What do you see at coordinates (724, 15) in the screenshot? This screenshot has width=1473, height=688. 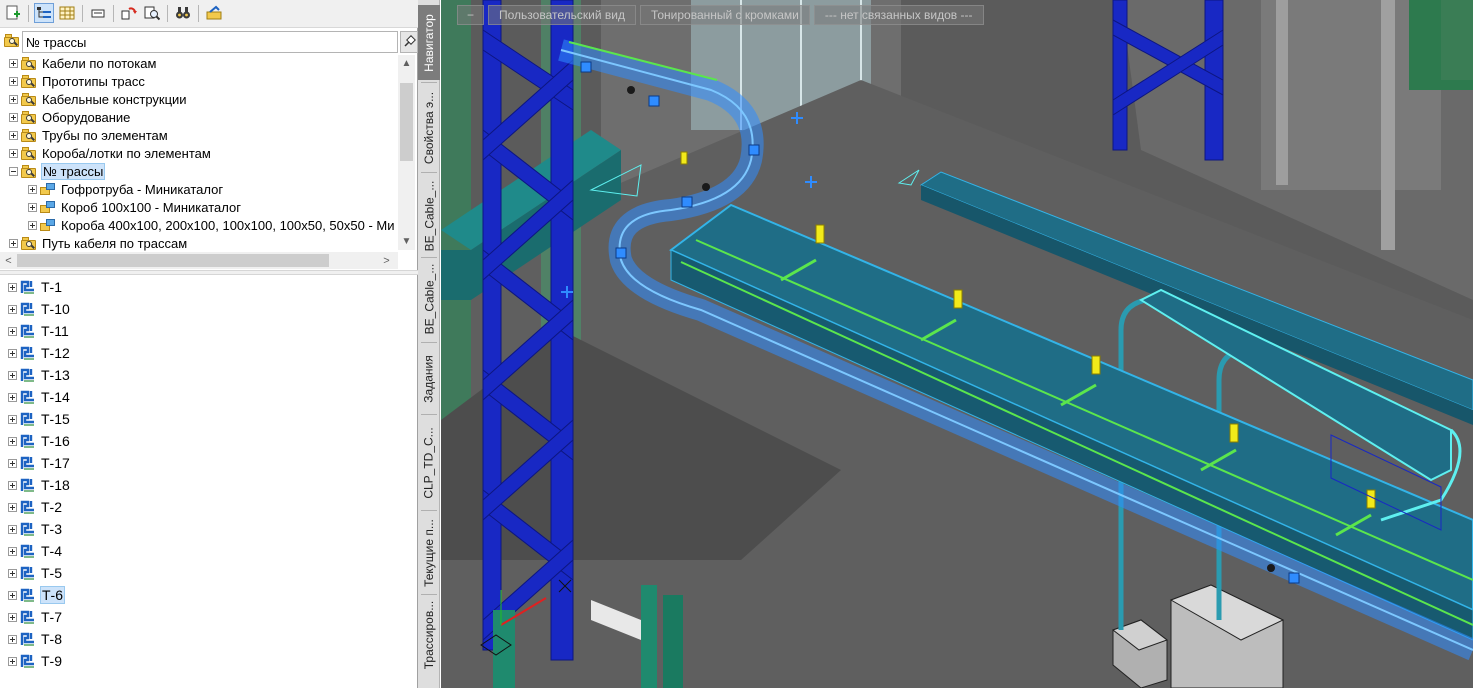 I see `visual-style-dropdown: Тонированный с кромками` at bounding box center [724, 15].